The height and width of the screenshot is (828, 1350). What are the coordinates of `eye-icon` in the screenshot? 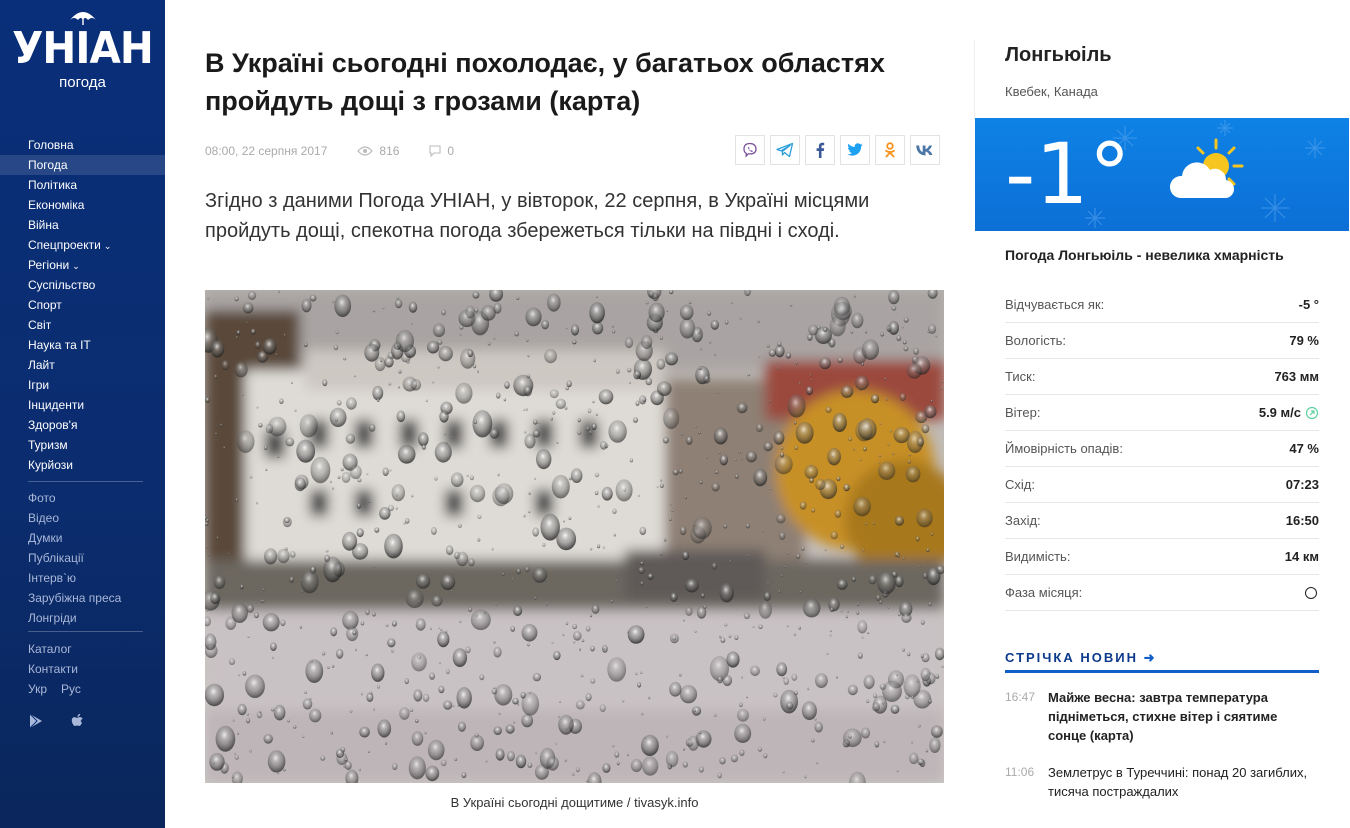 It's located at (365, 151).